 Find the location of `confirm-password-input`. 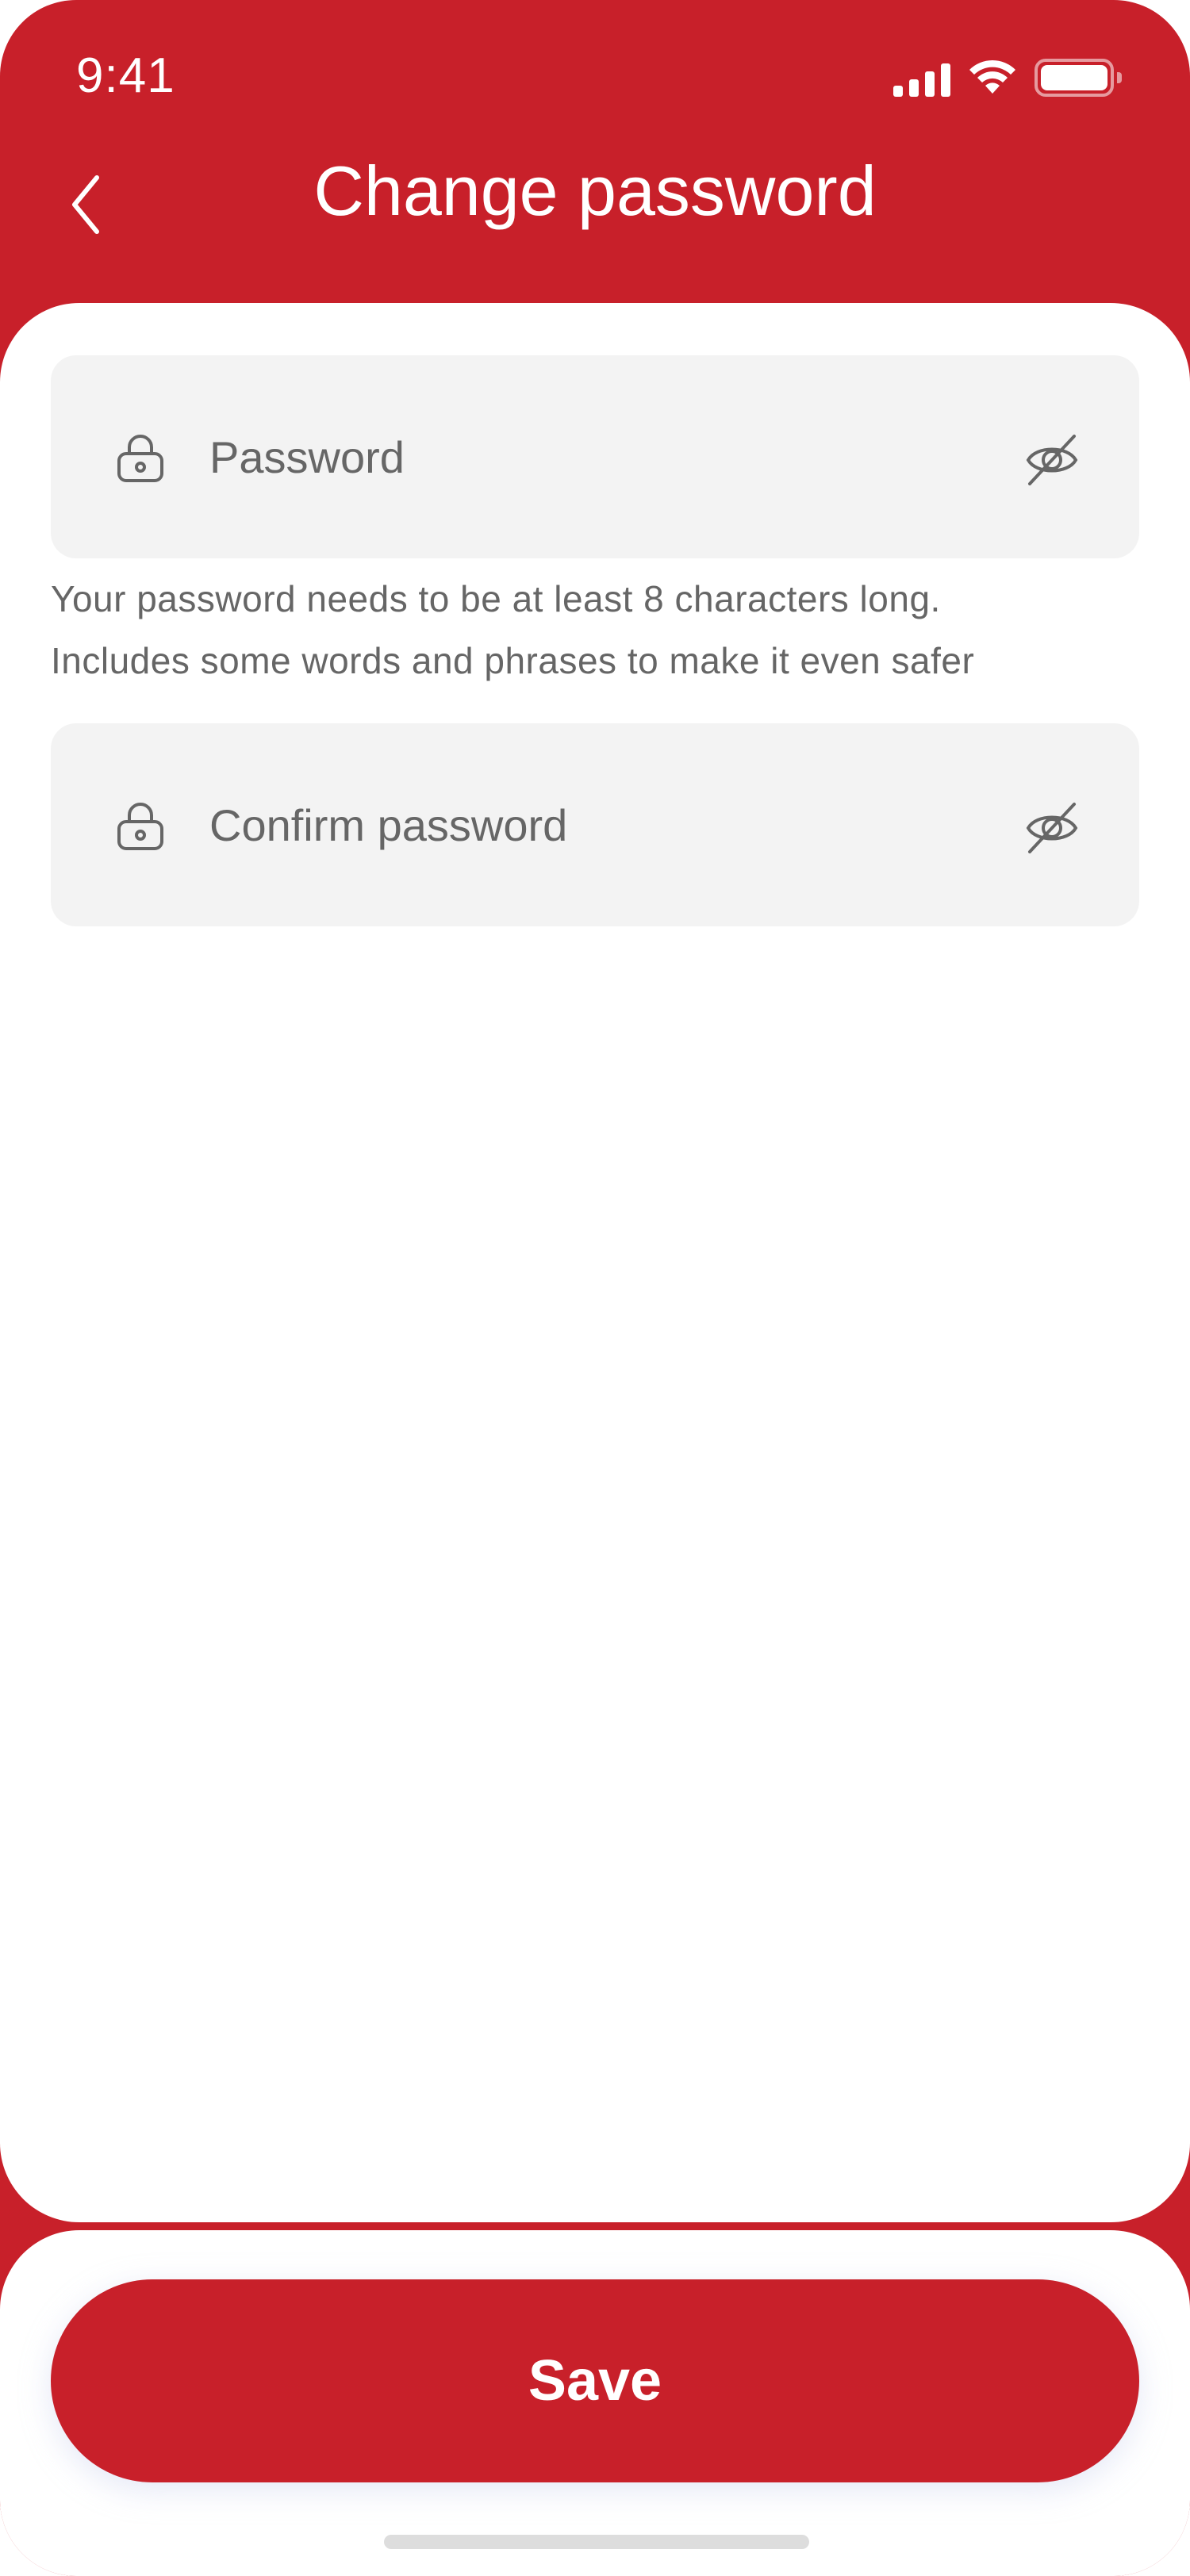

confirm-password-input is located at coordinates (606, 825).